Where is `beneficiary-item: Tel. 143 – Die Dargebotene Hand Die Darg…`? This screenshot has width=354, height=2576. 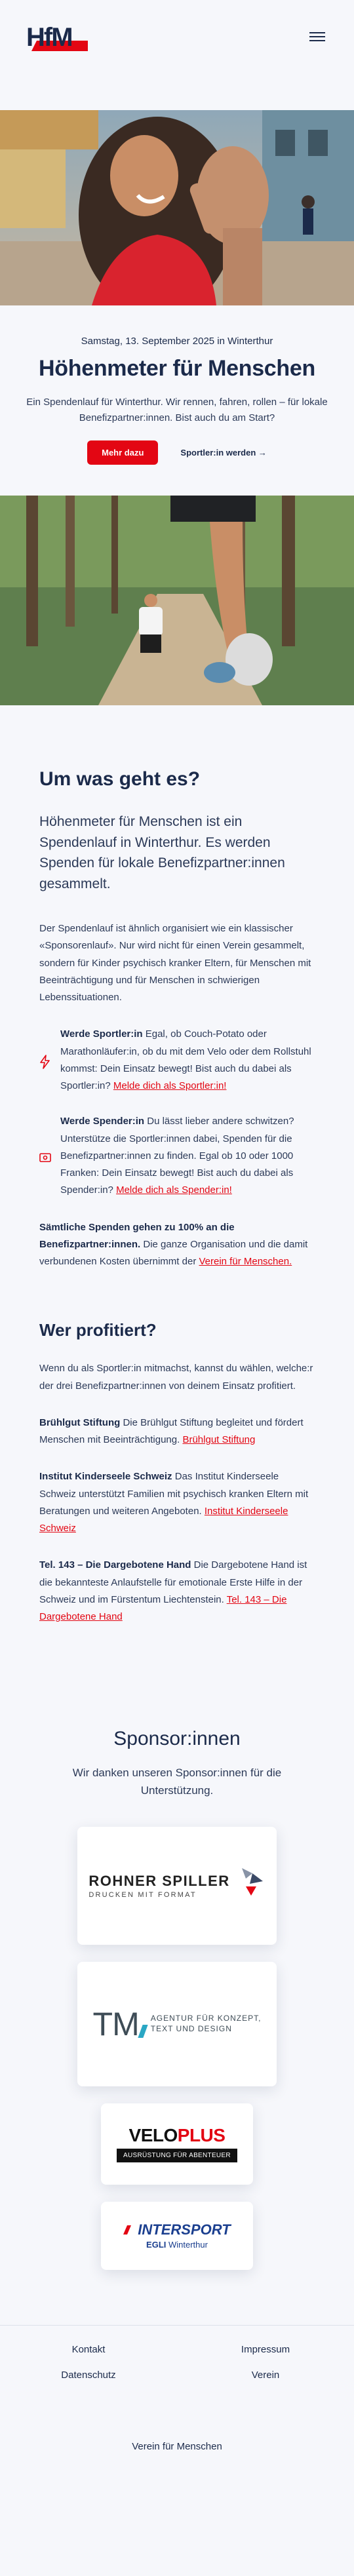 beneficiary-item: Tel. 143 – Die Dargebotene Hand Die Darg… is located at coordinates (173, 1590).